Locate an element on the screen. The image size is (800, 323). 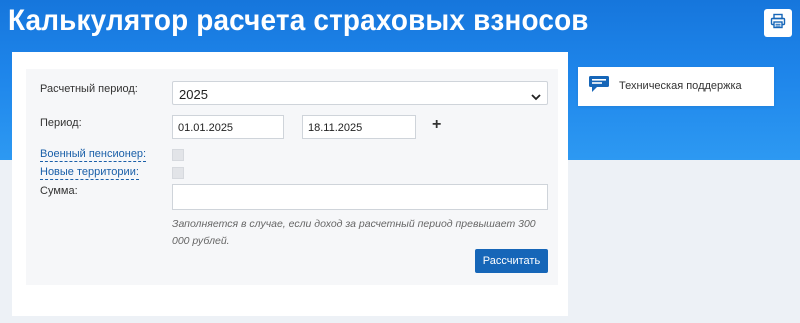
printer-icon is located at coordinates (778, 23).